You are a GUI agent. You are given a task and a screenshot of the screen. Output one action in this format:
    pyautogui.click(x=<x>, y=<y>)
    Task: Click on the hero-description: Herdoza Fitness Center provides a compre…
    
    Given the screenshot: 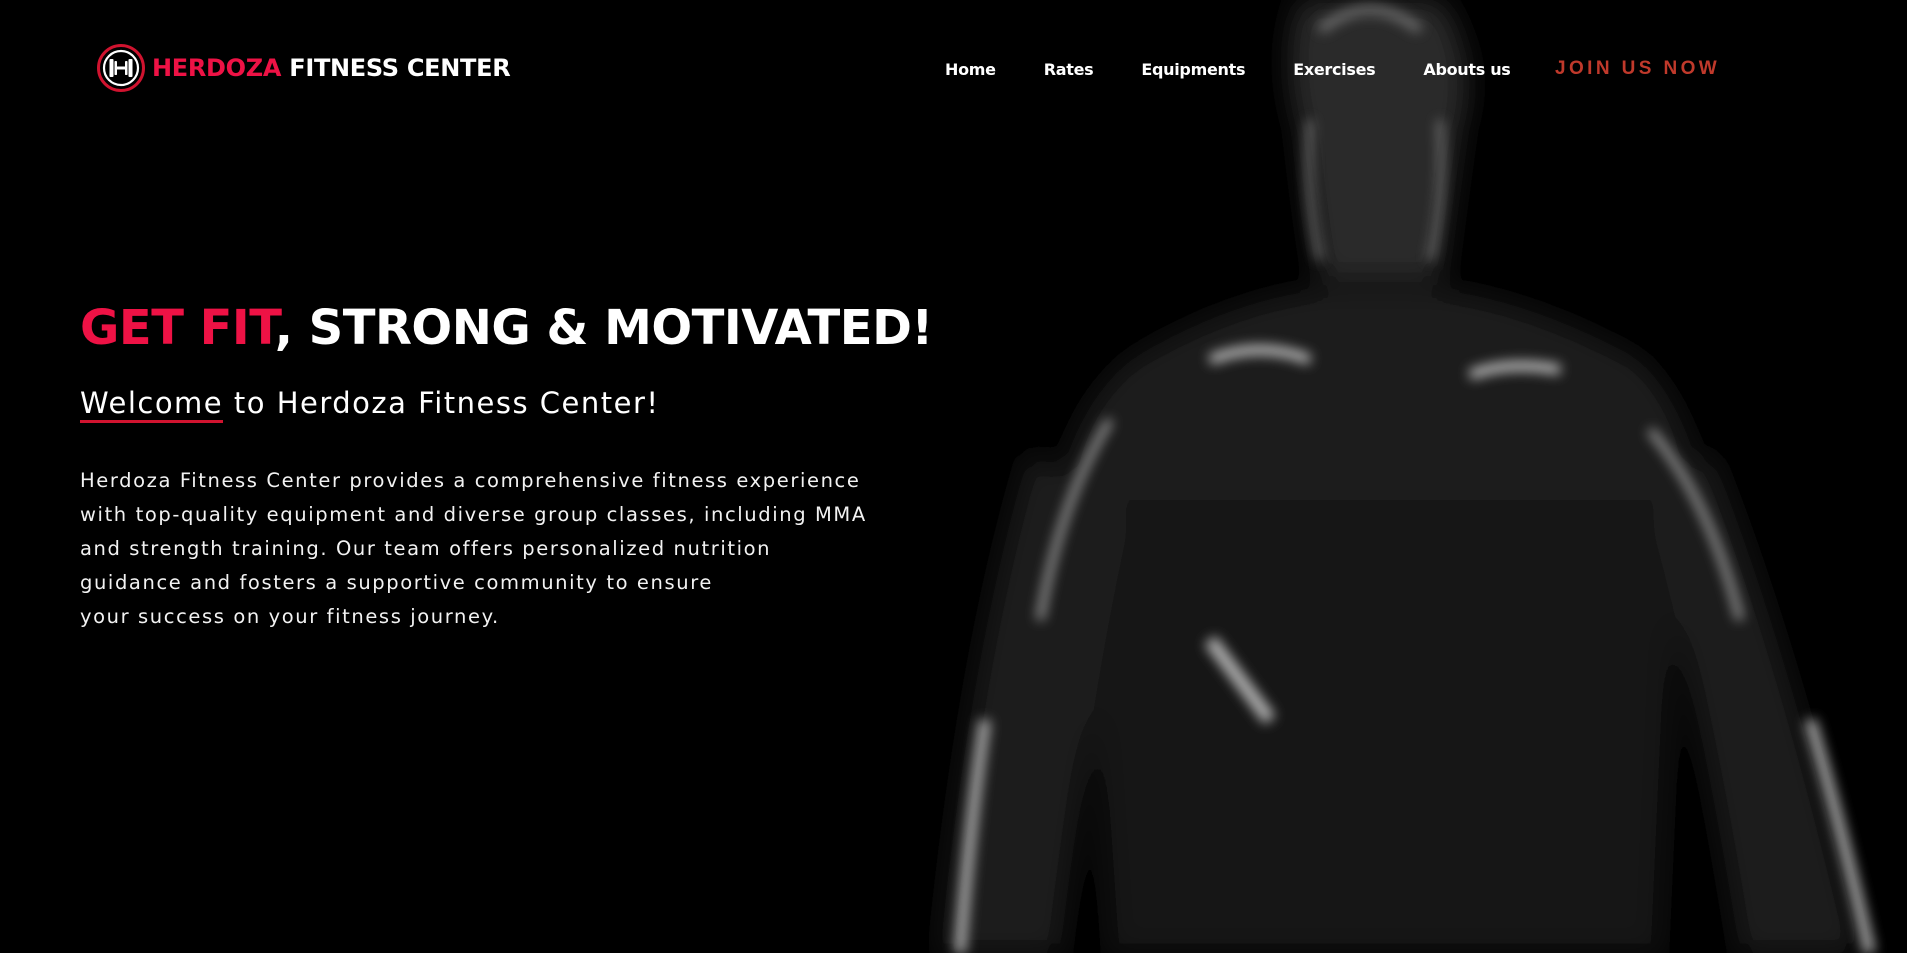 What is the action you would take?
    pyautogui.click(x=520, y=549)
    